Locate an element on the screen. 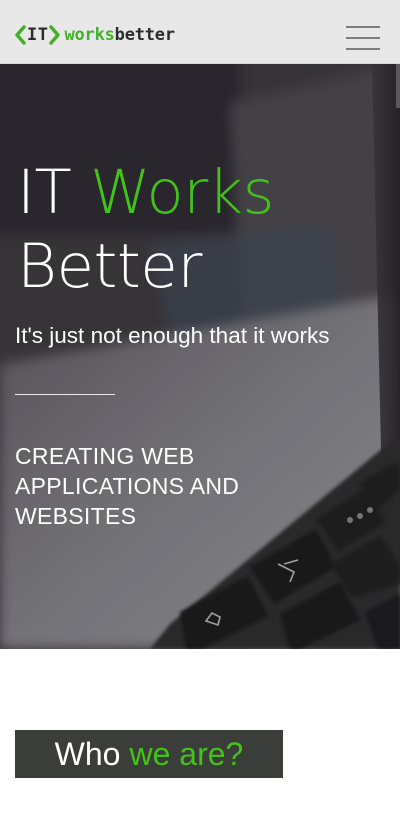  hamburger-menu-icon is located at coordinates (363, 38).